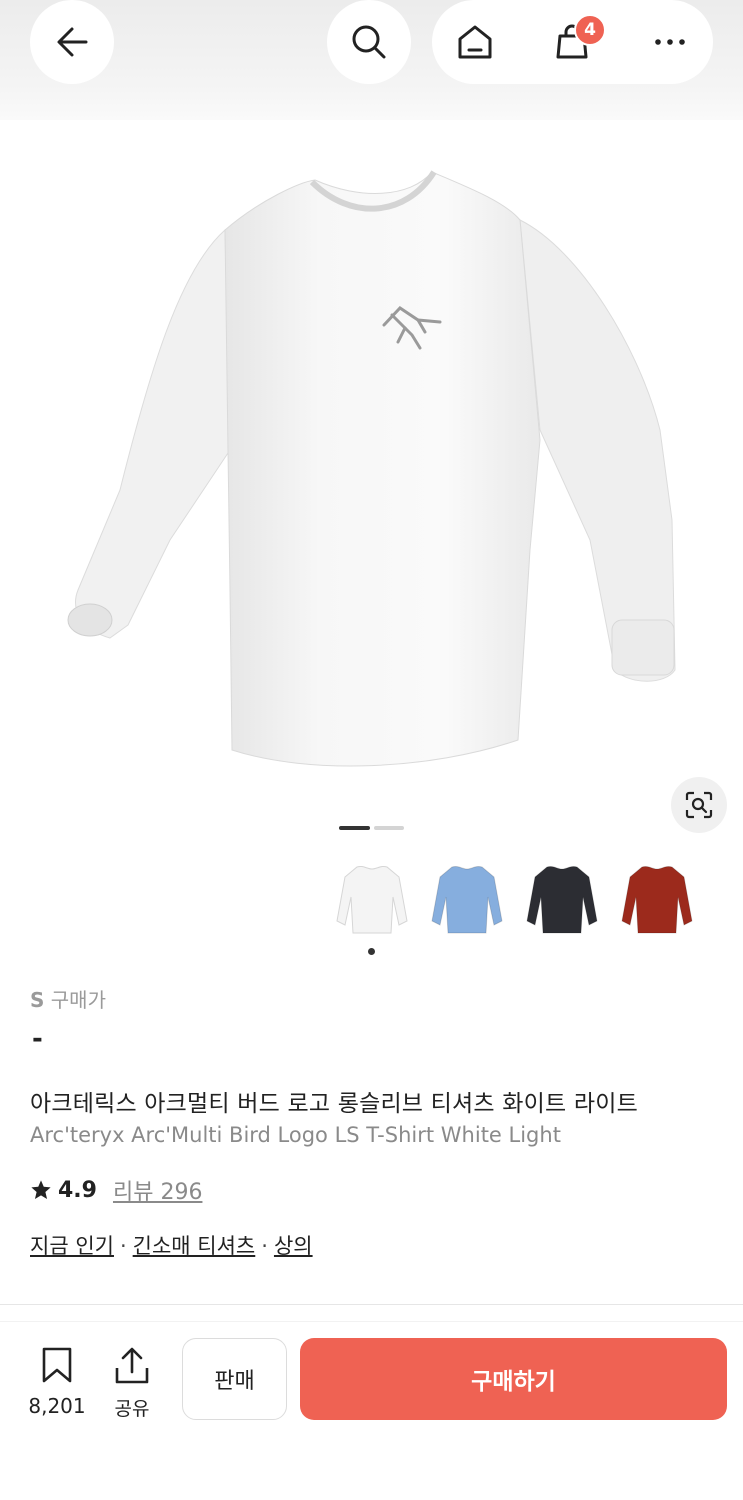  I want to click on top-bar: 4, so click(371, 60).